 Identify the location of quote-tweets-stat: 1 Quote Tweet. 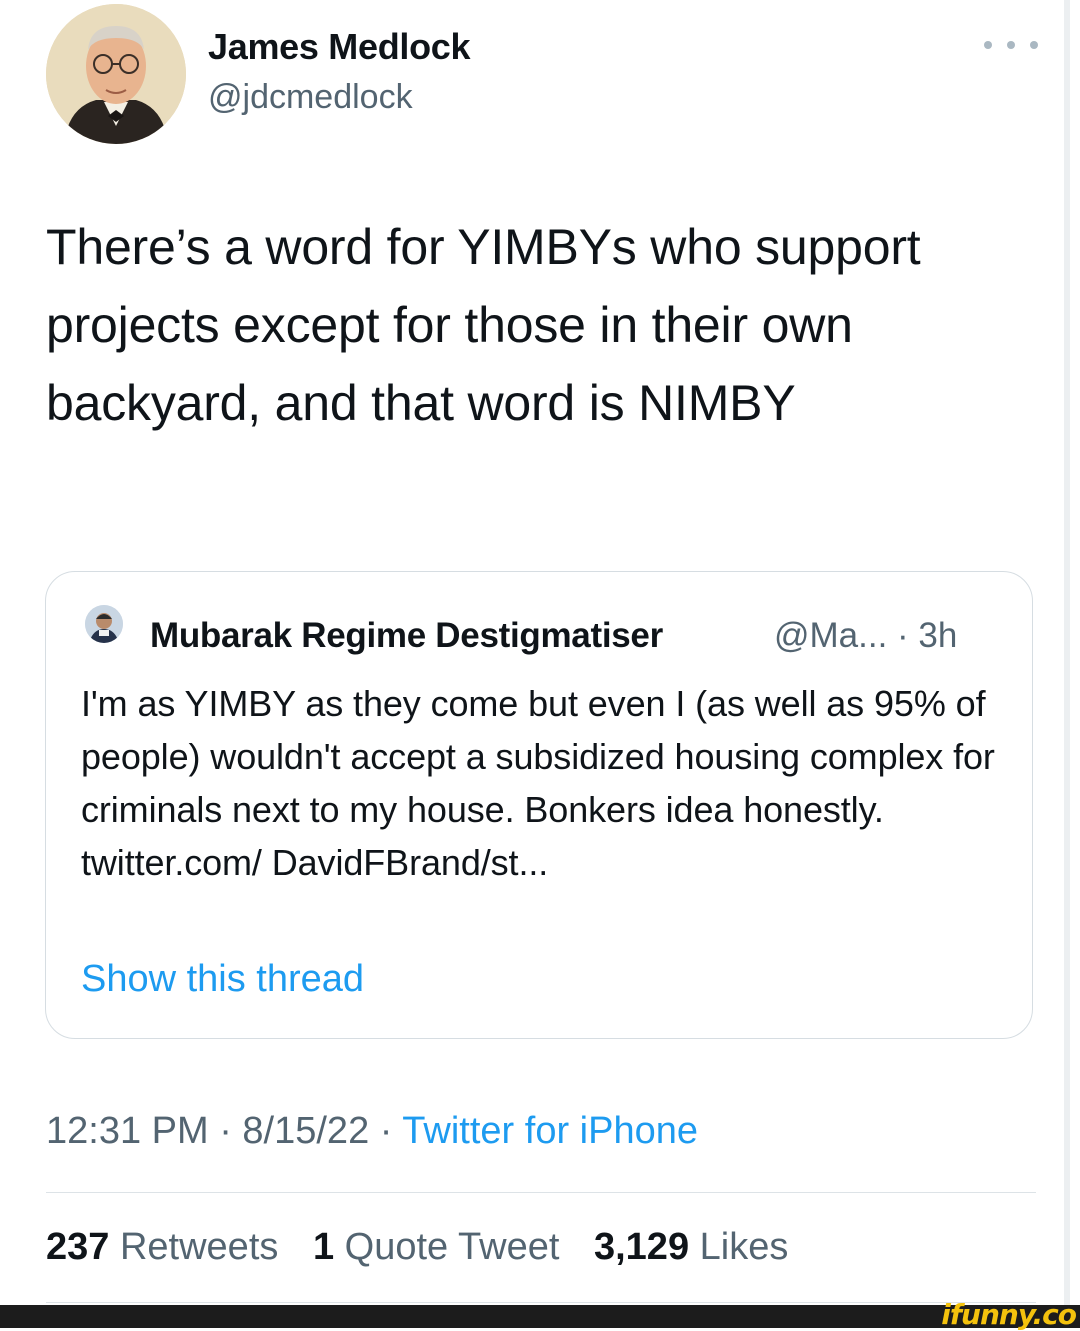
(436, 1247).